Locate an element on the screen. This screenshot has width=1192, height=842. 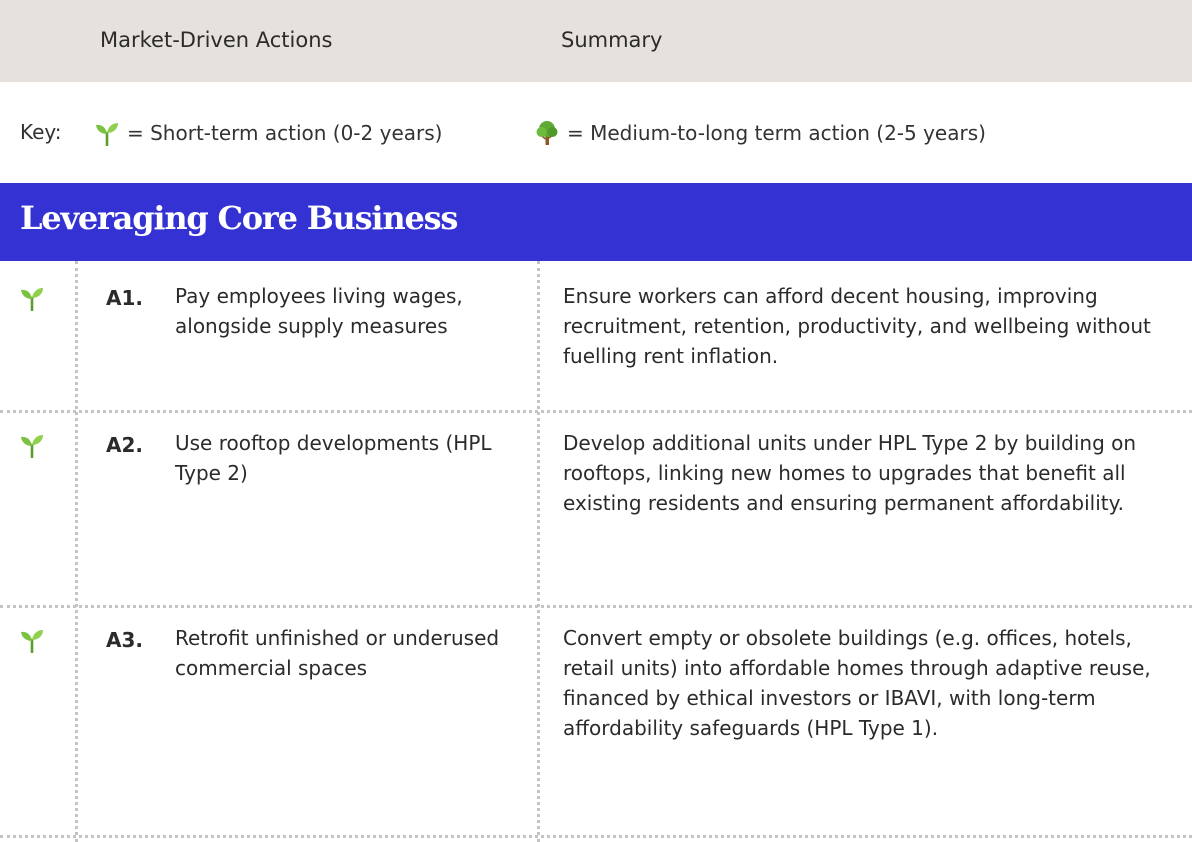
key-short-term: = Short-term action (0-2 years) is located at coordinates (268, 133).